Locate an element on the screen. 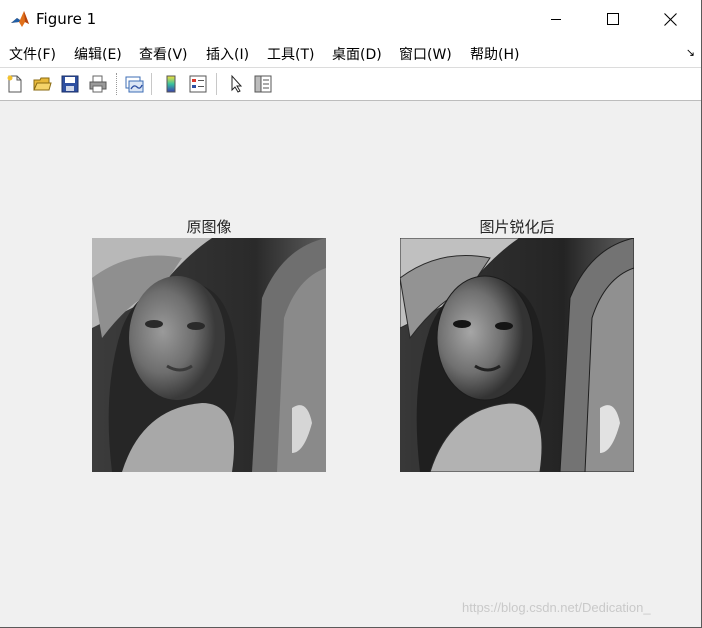 This screenshot has width=702, height=628. watermark-text: https://blog.csdn.net/Dedication_ is located at coordinates (556, 607).